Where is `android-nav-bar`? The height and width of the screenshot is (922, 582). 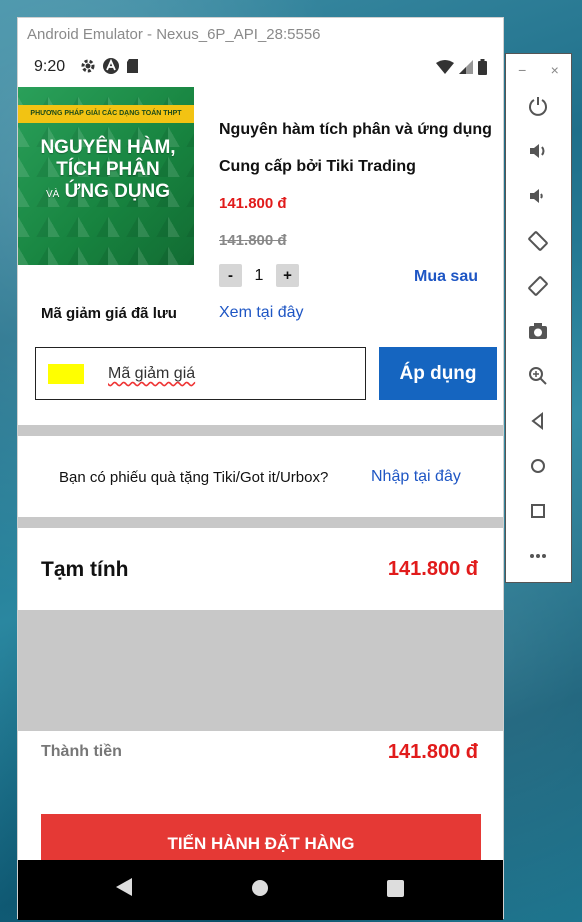
android-nav-bar is located at coordinates (260, 890).